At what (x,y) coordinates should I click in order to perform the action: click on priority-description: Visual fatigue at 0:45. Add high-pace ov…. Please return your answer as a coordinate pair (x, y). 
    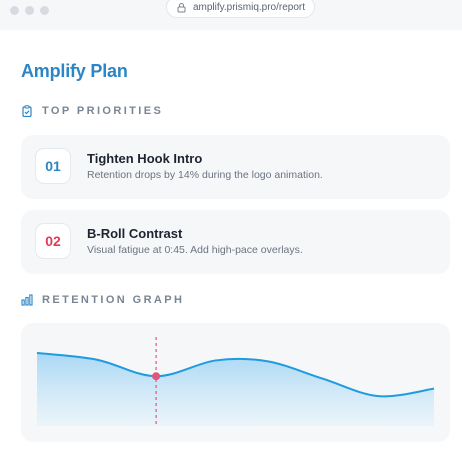
    Looking at the image, I should click on (195, 250).